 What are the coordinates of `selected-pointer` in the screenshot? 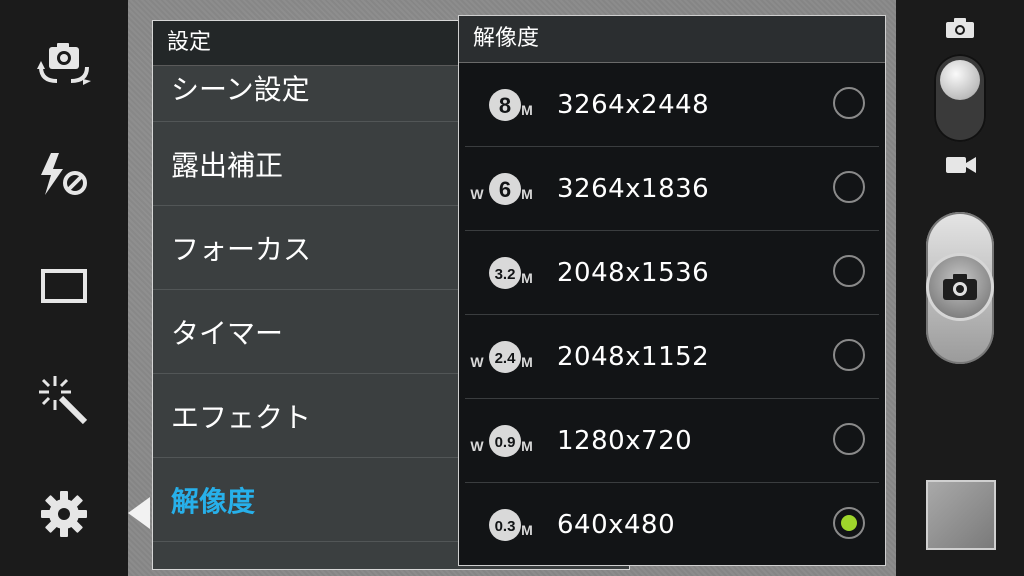 It's located at (139, 513).